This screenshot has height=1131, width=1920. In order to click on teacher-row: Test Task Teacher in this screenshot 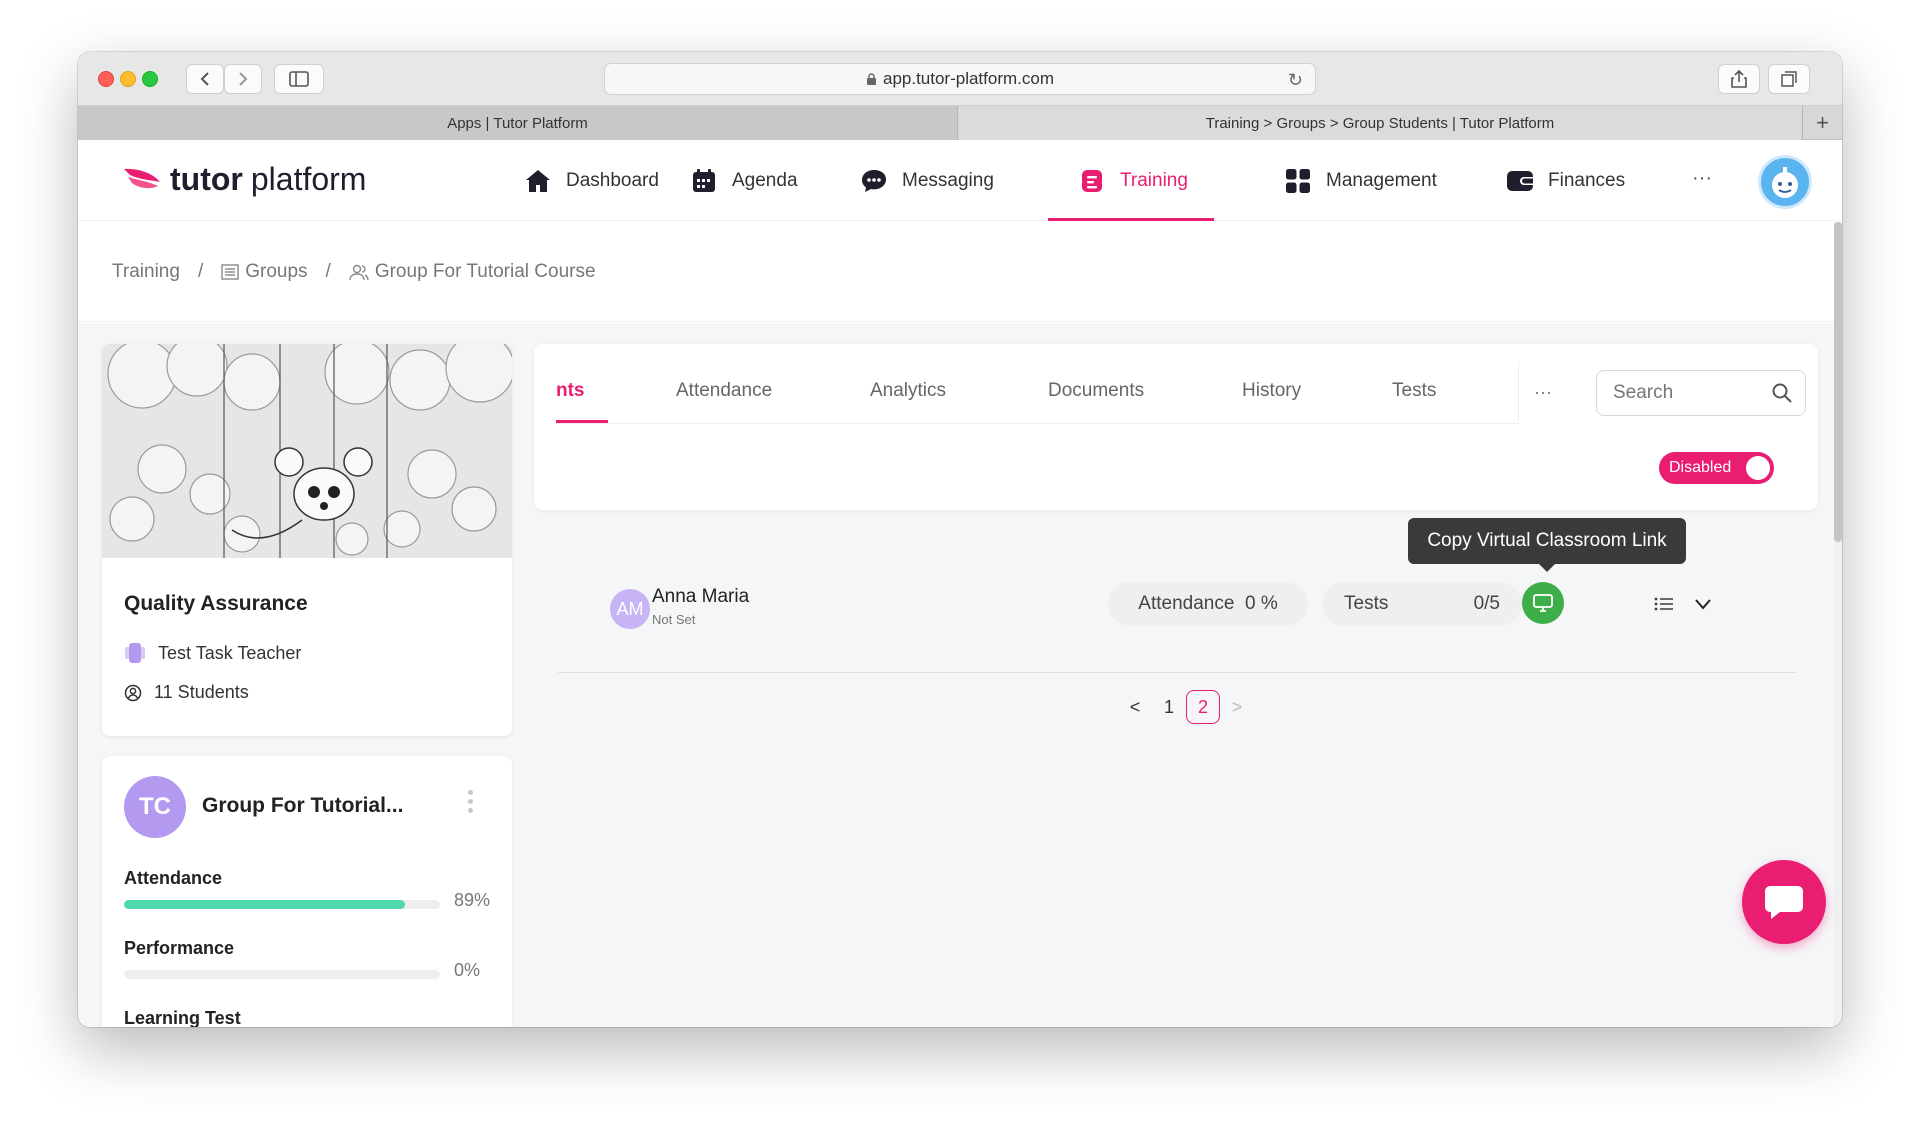, I will do `click(212, 653)`.